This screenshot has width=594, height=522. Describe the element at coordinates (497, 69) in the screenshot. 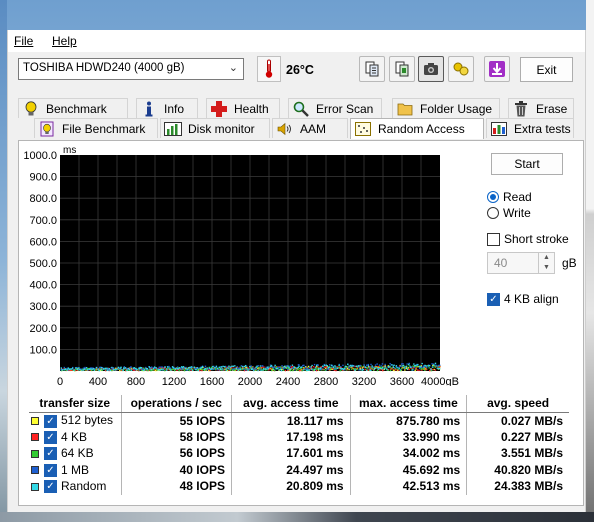

I see `save-button` at that location.